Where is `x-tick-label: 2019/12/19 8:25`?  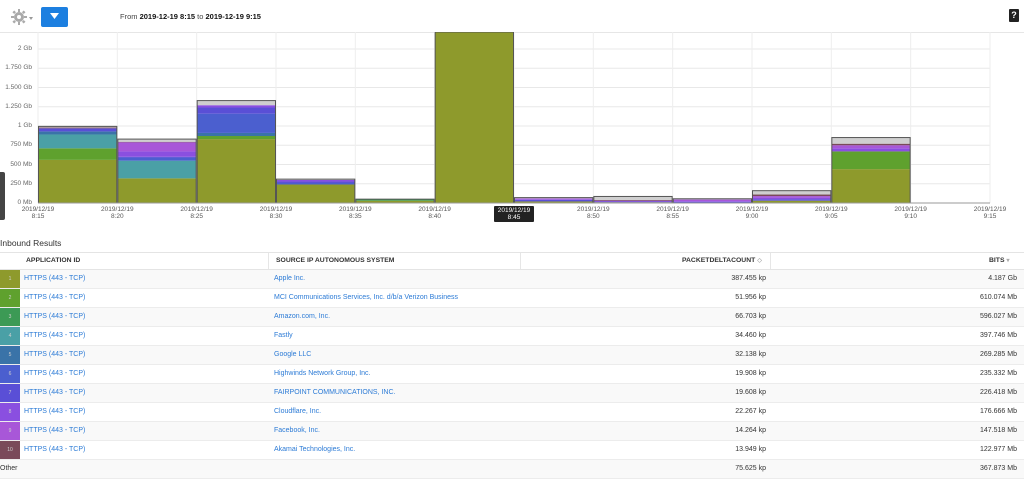
x-tick-label: 2019/12/19 8:25 is located at coordinates (197, 213).